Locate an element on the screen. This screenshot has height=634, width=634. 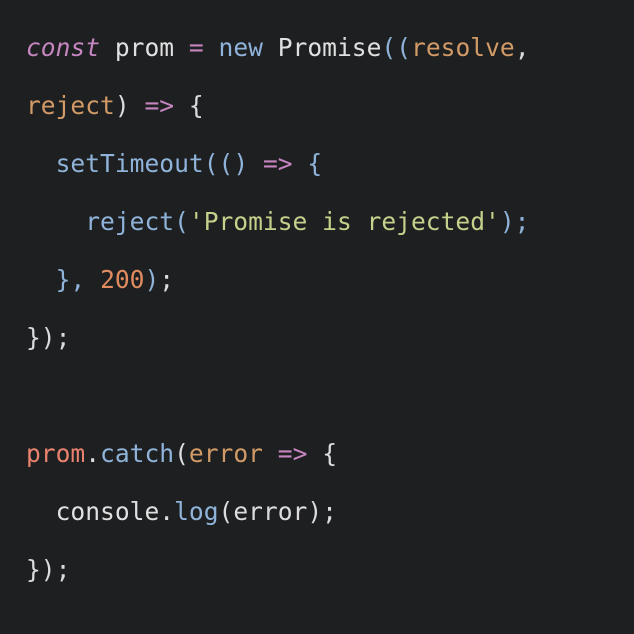
code-line-5: }, 200); is located at coordinates (100, 280).